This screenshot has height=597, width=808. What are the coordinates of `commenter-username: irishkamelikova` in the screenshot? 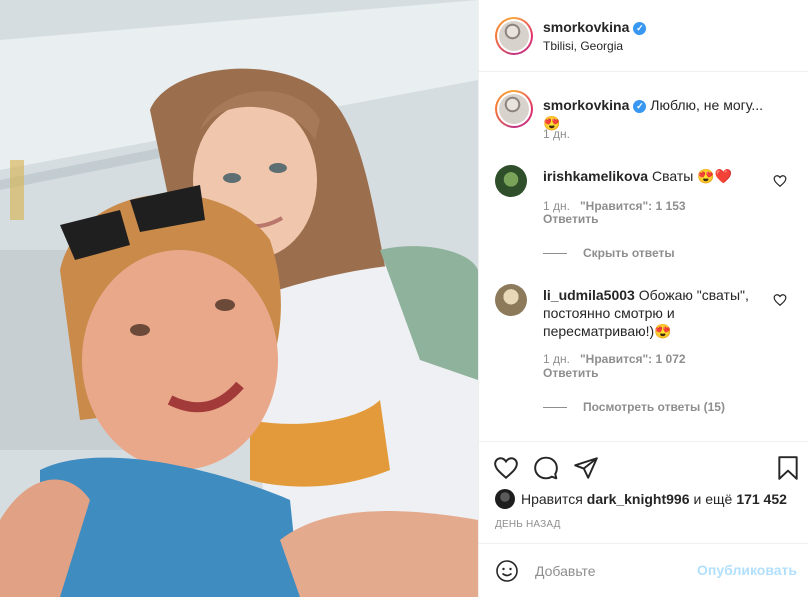 It's located at (595, 176).